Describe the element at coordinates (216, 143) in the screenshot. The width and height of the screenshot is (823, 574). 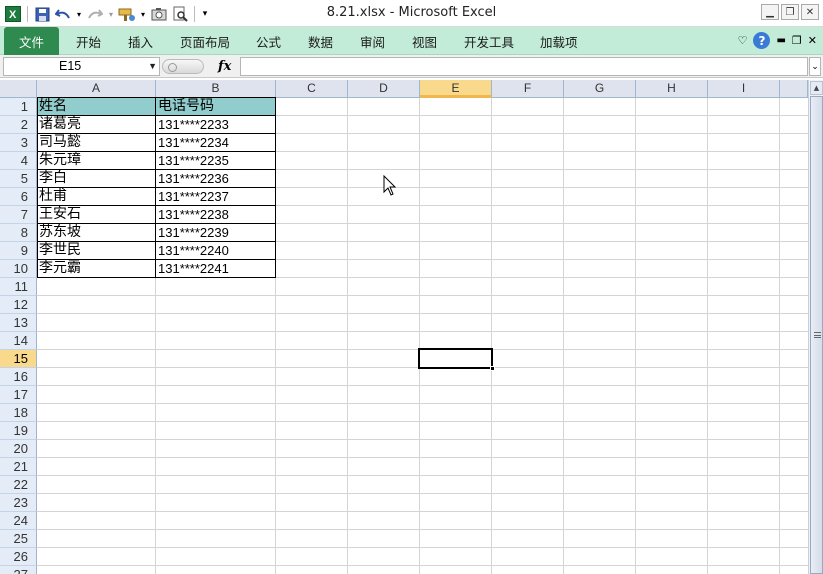
I see `table-cell-phone: 131****2234` at that location.